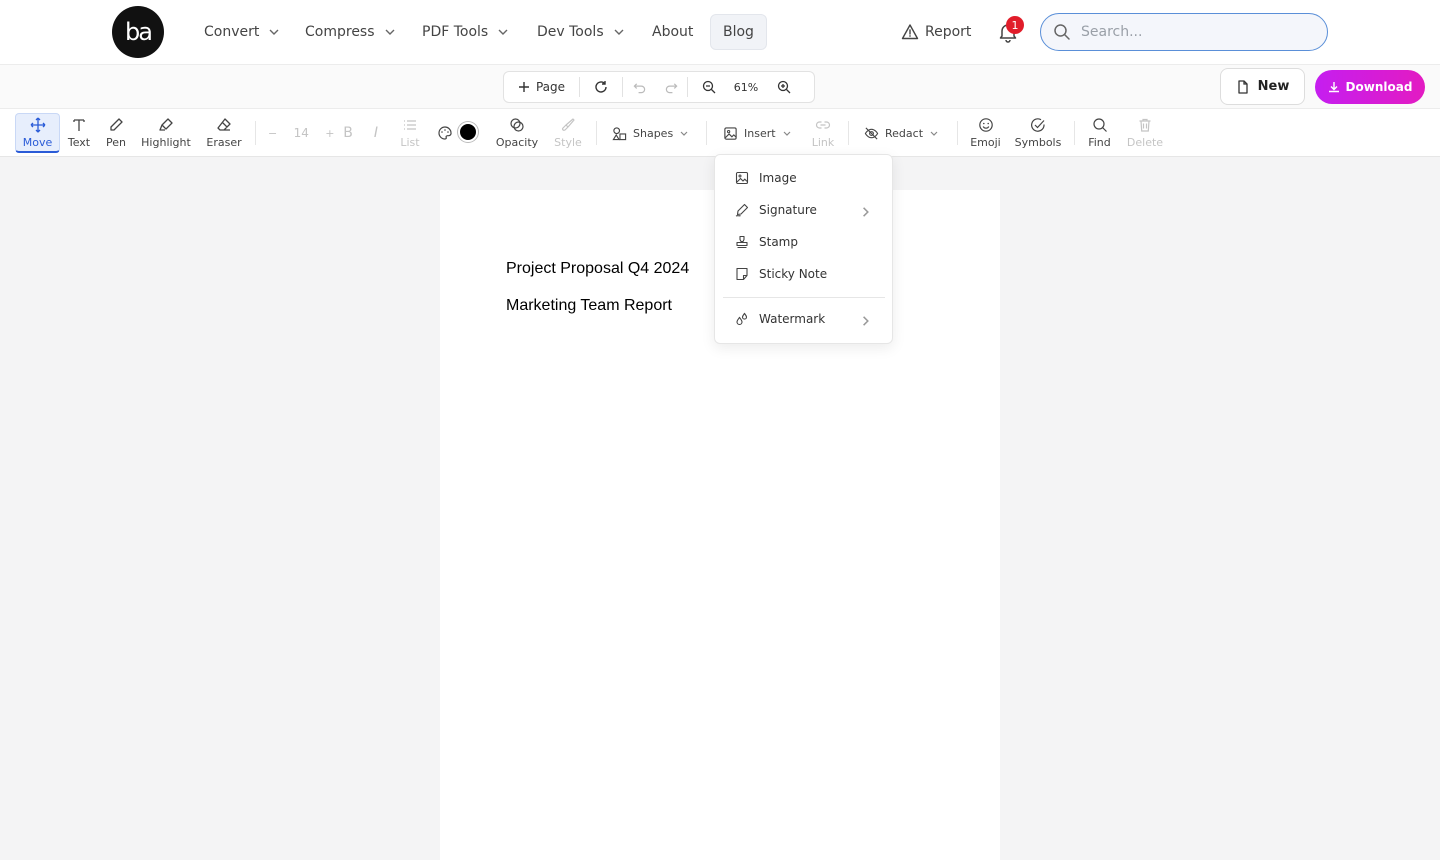  I want to click on droplets-icon, so click(742, 319).